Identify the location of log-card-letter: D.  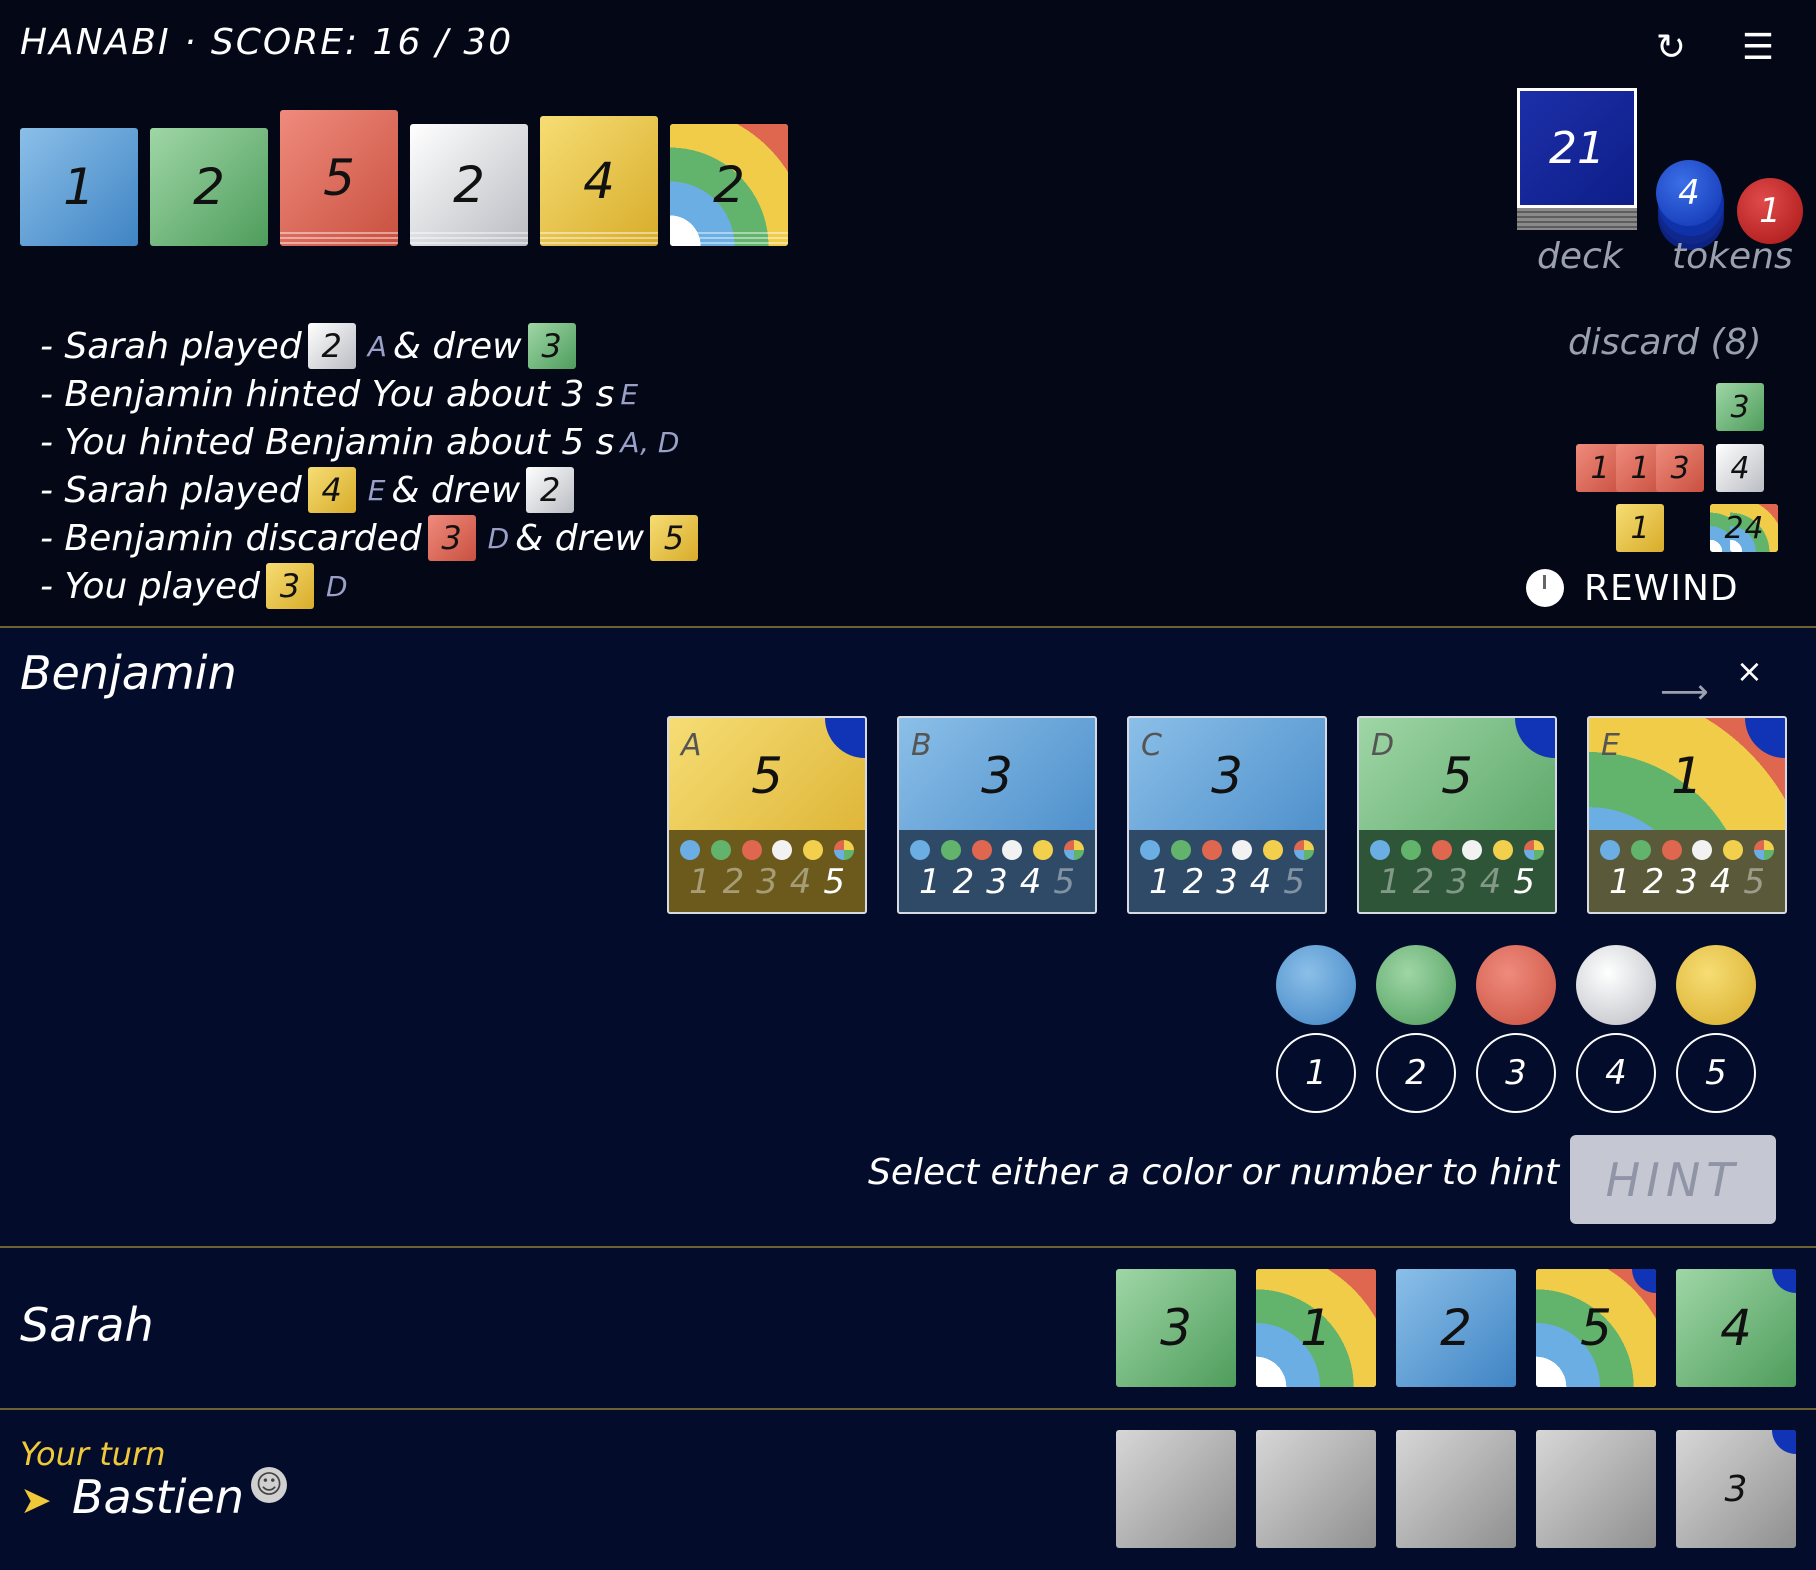
(498, 538).